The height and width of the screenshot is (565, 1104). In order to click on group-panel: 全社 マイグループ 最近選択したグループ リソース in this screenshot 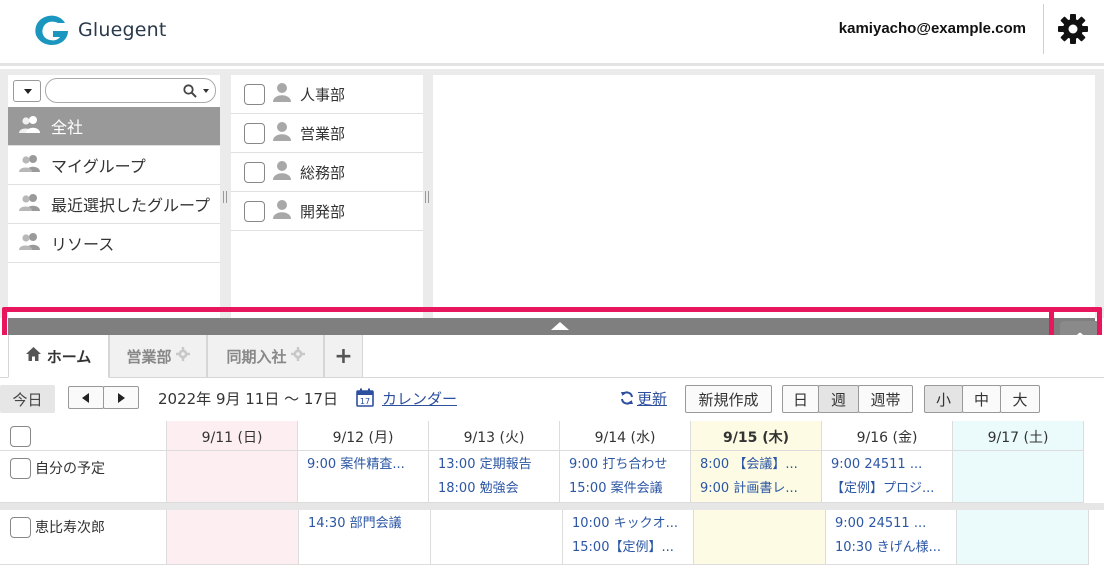, I will do `click(114, 196)`.